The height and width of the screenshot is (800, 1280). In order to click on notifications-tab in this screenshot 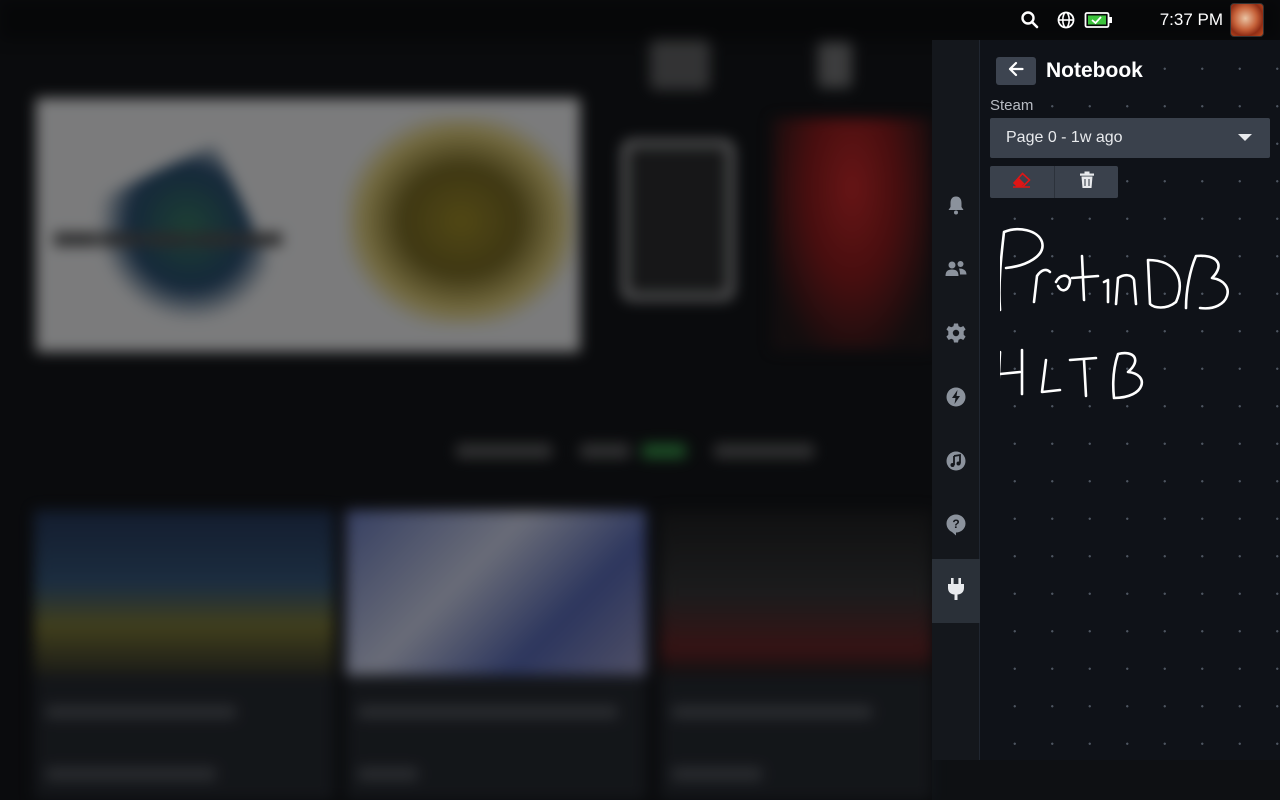, I will do `click(956, 207)`.